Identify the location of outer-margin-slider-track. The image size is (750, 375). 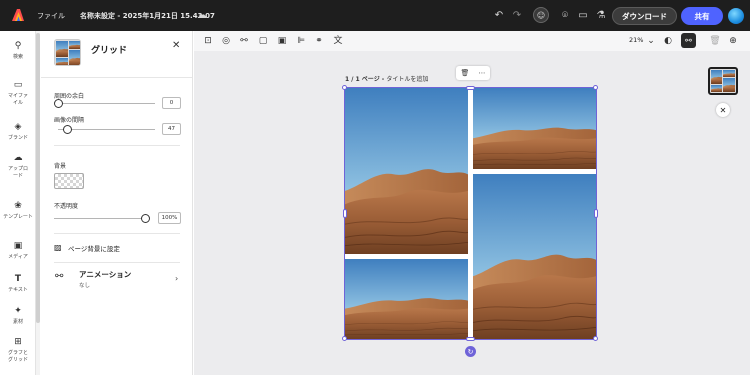
(106, 103).